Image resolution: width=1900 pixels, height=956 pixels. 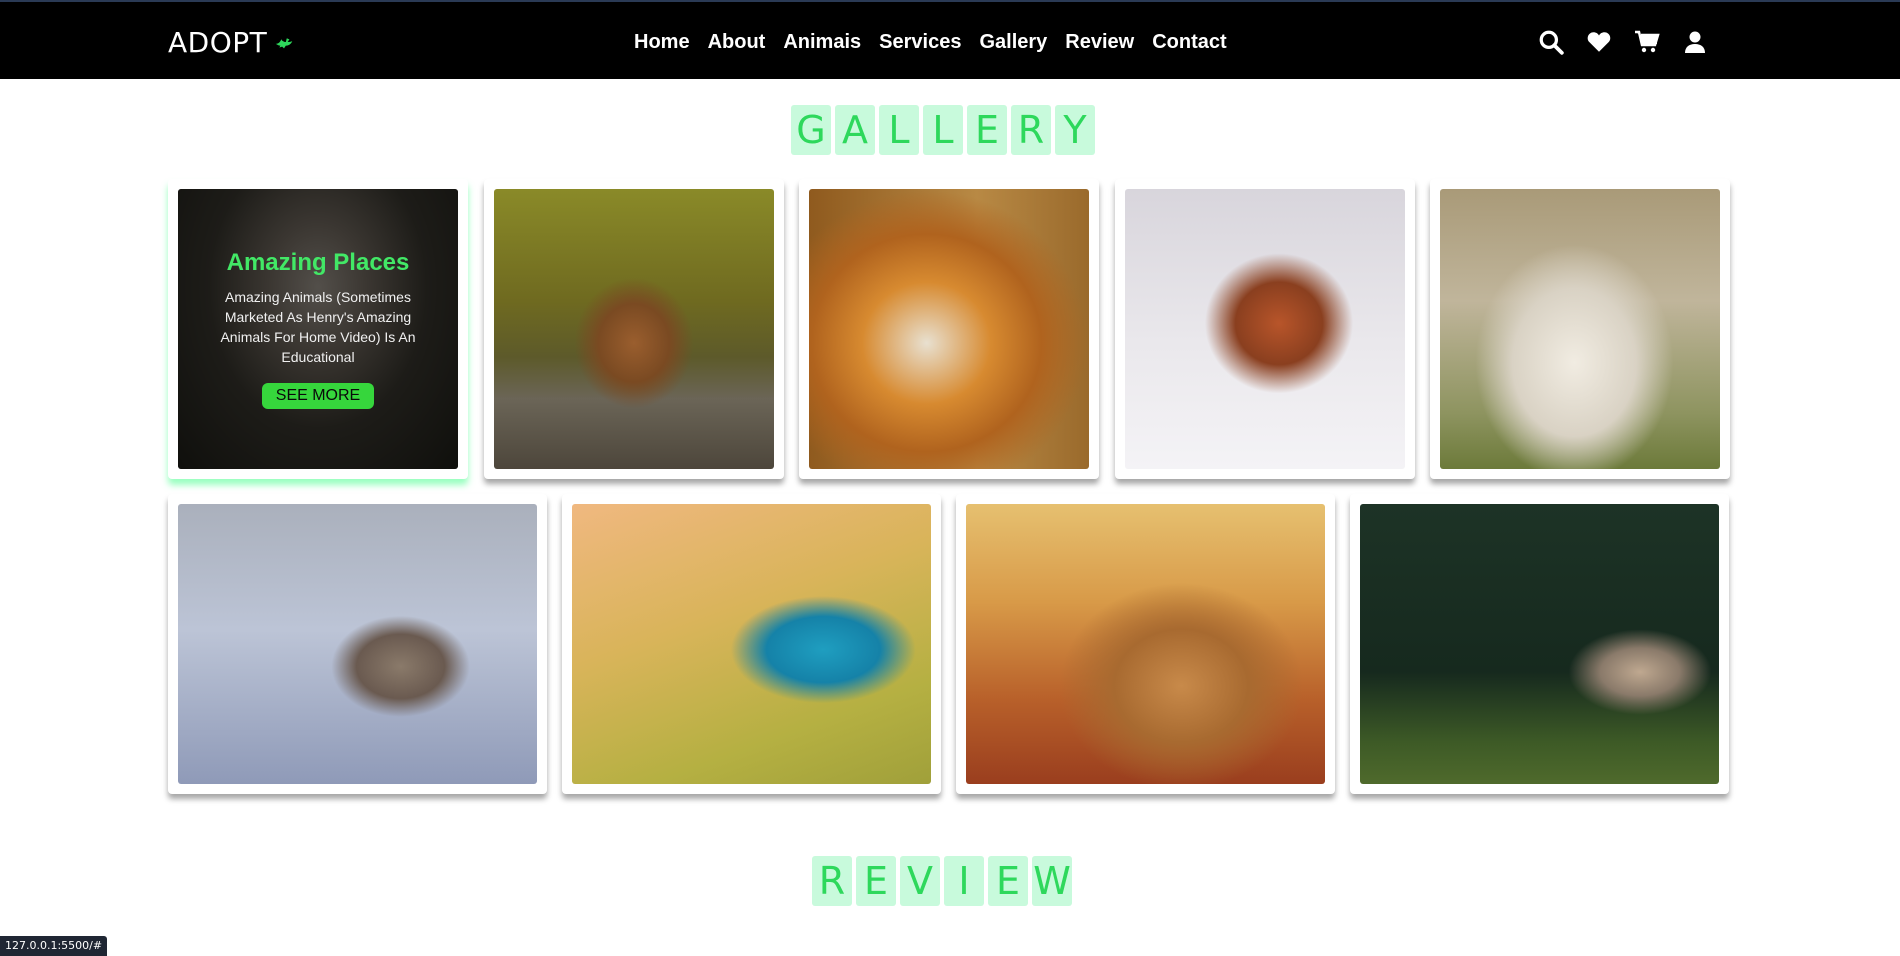 I want to click on review-title: R E V I E W, so click(x=942, y=881).